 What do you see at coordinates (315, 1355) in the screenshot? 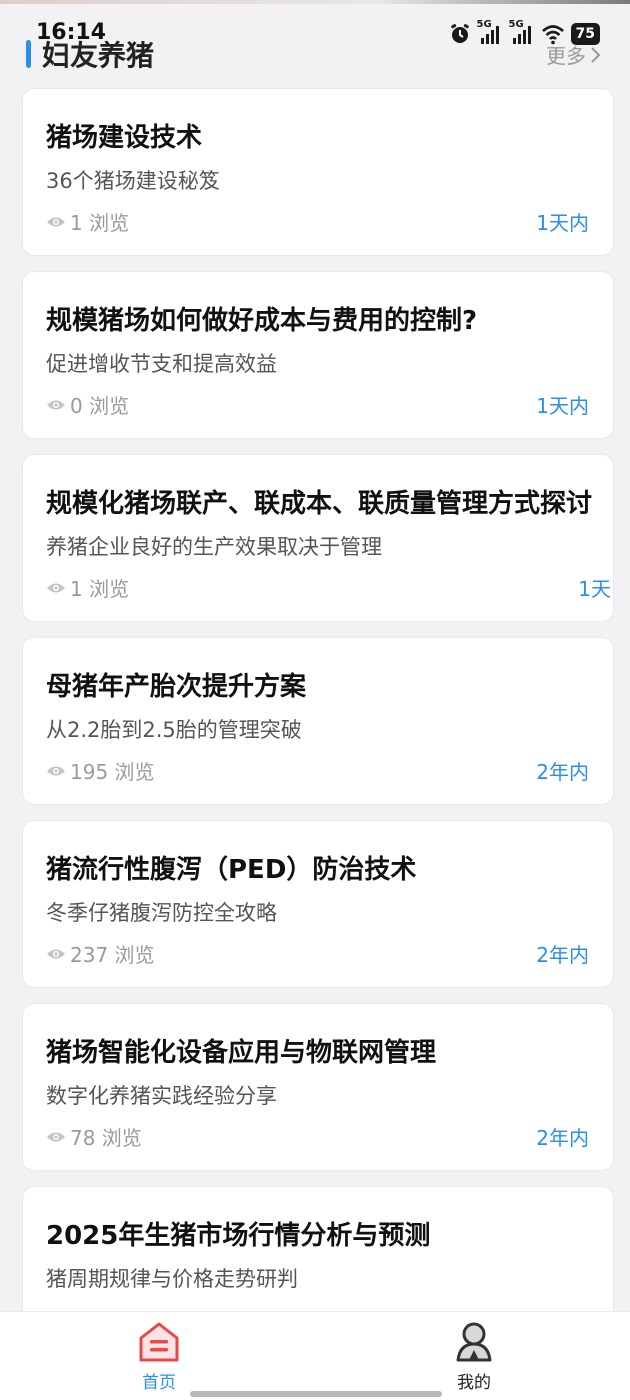
I see `bottom-tab-bar: 首页 我的` at bounding box center [315, 1355].